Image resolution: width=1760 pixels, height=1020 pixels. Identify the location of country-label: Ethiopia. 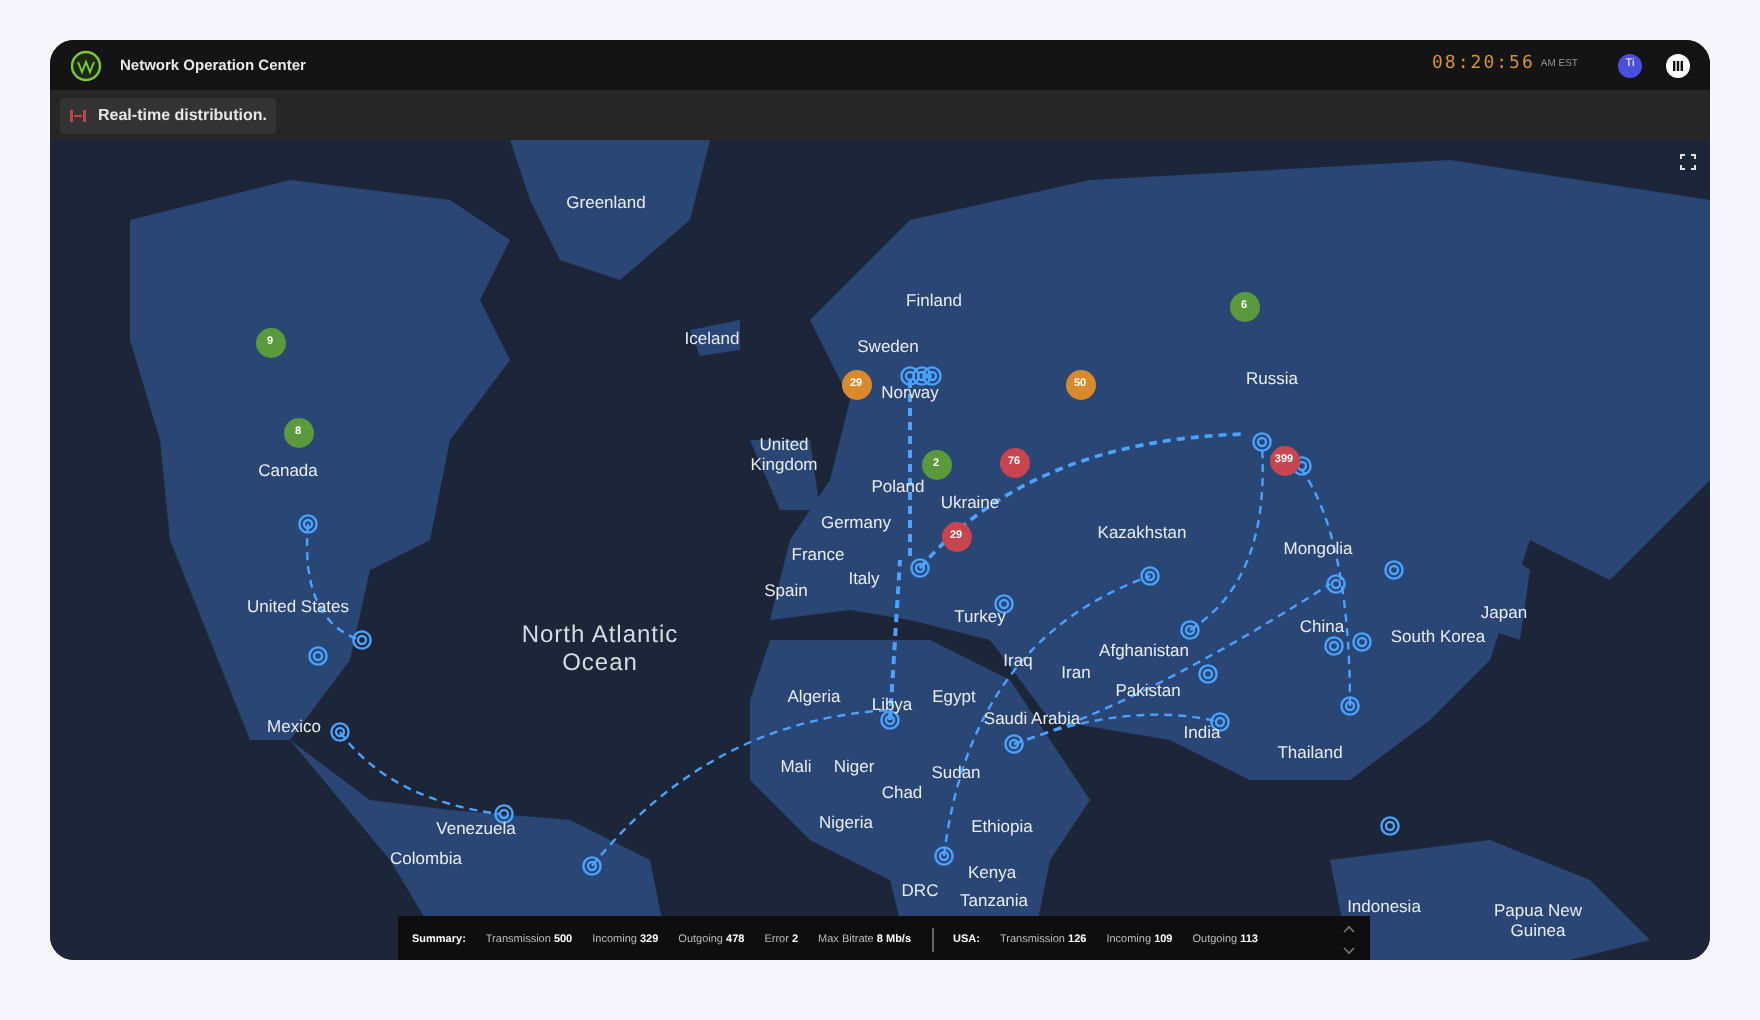
(1002, 826).